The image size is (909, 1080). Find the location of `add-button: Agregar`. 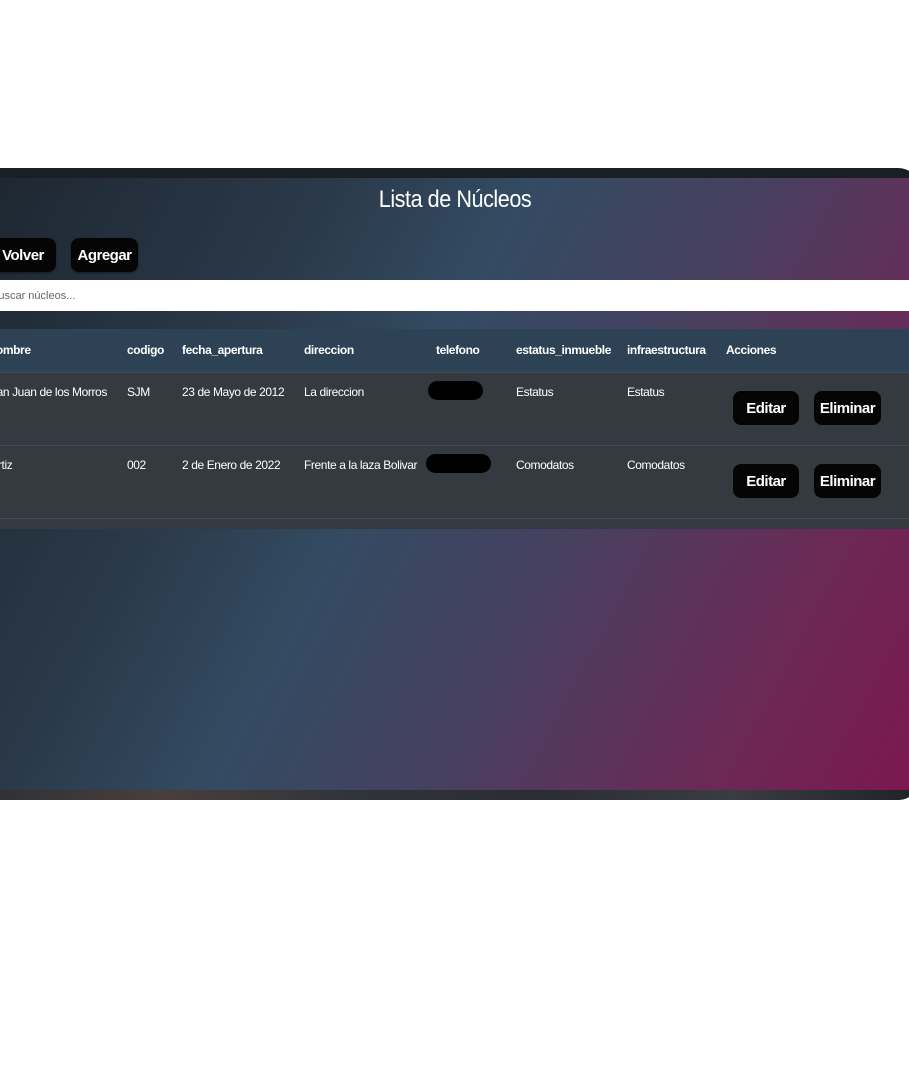

add-button: Agregar is located at coordinates (104, 255).